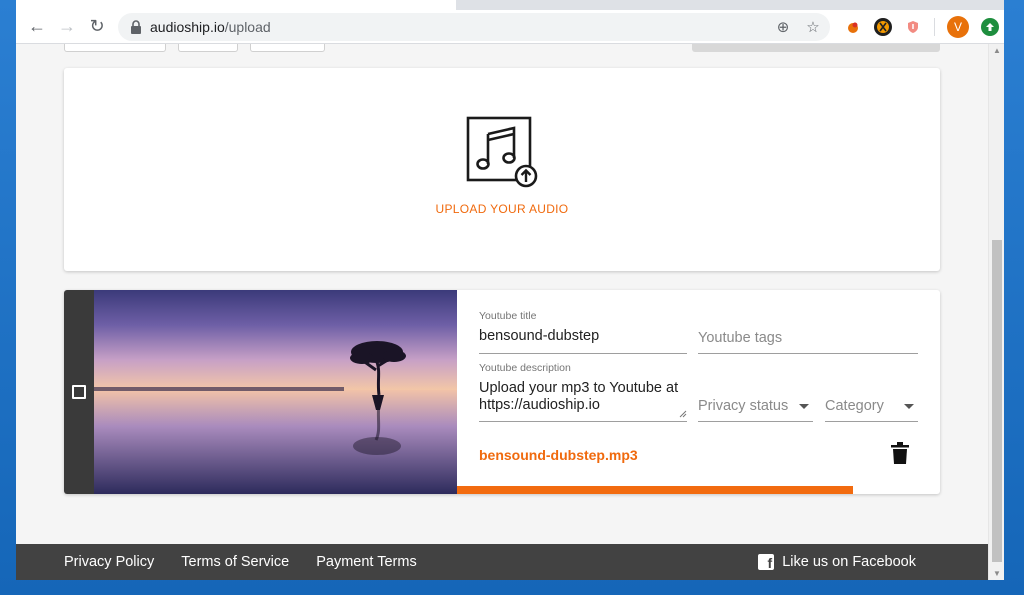  Describe the element at coordinates (997, 573) in the screenshot. I see `scroll-down-icon: ▼` at that location.